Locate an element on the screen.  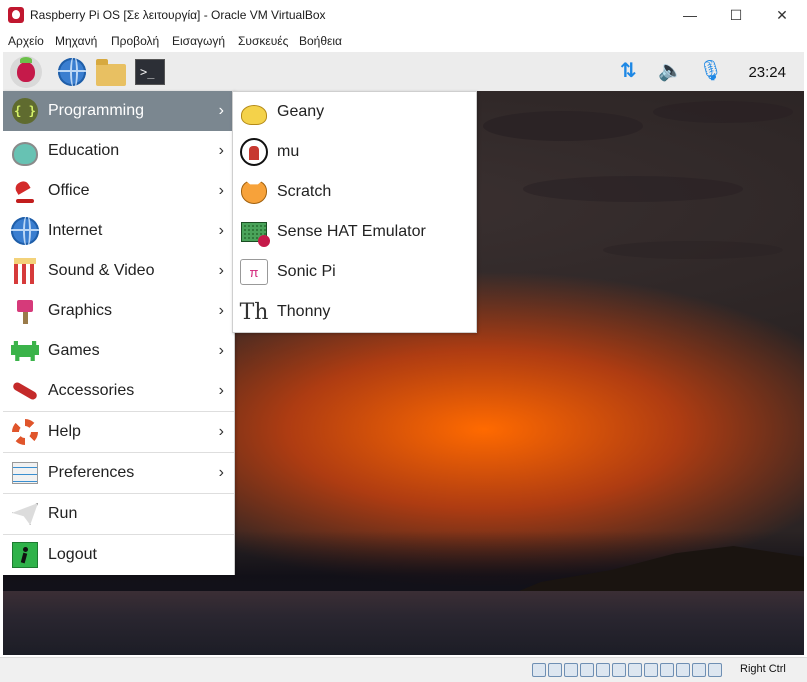
keyboard-capture-icon is located at coordinates (715, 670).